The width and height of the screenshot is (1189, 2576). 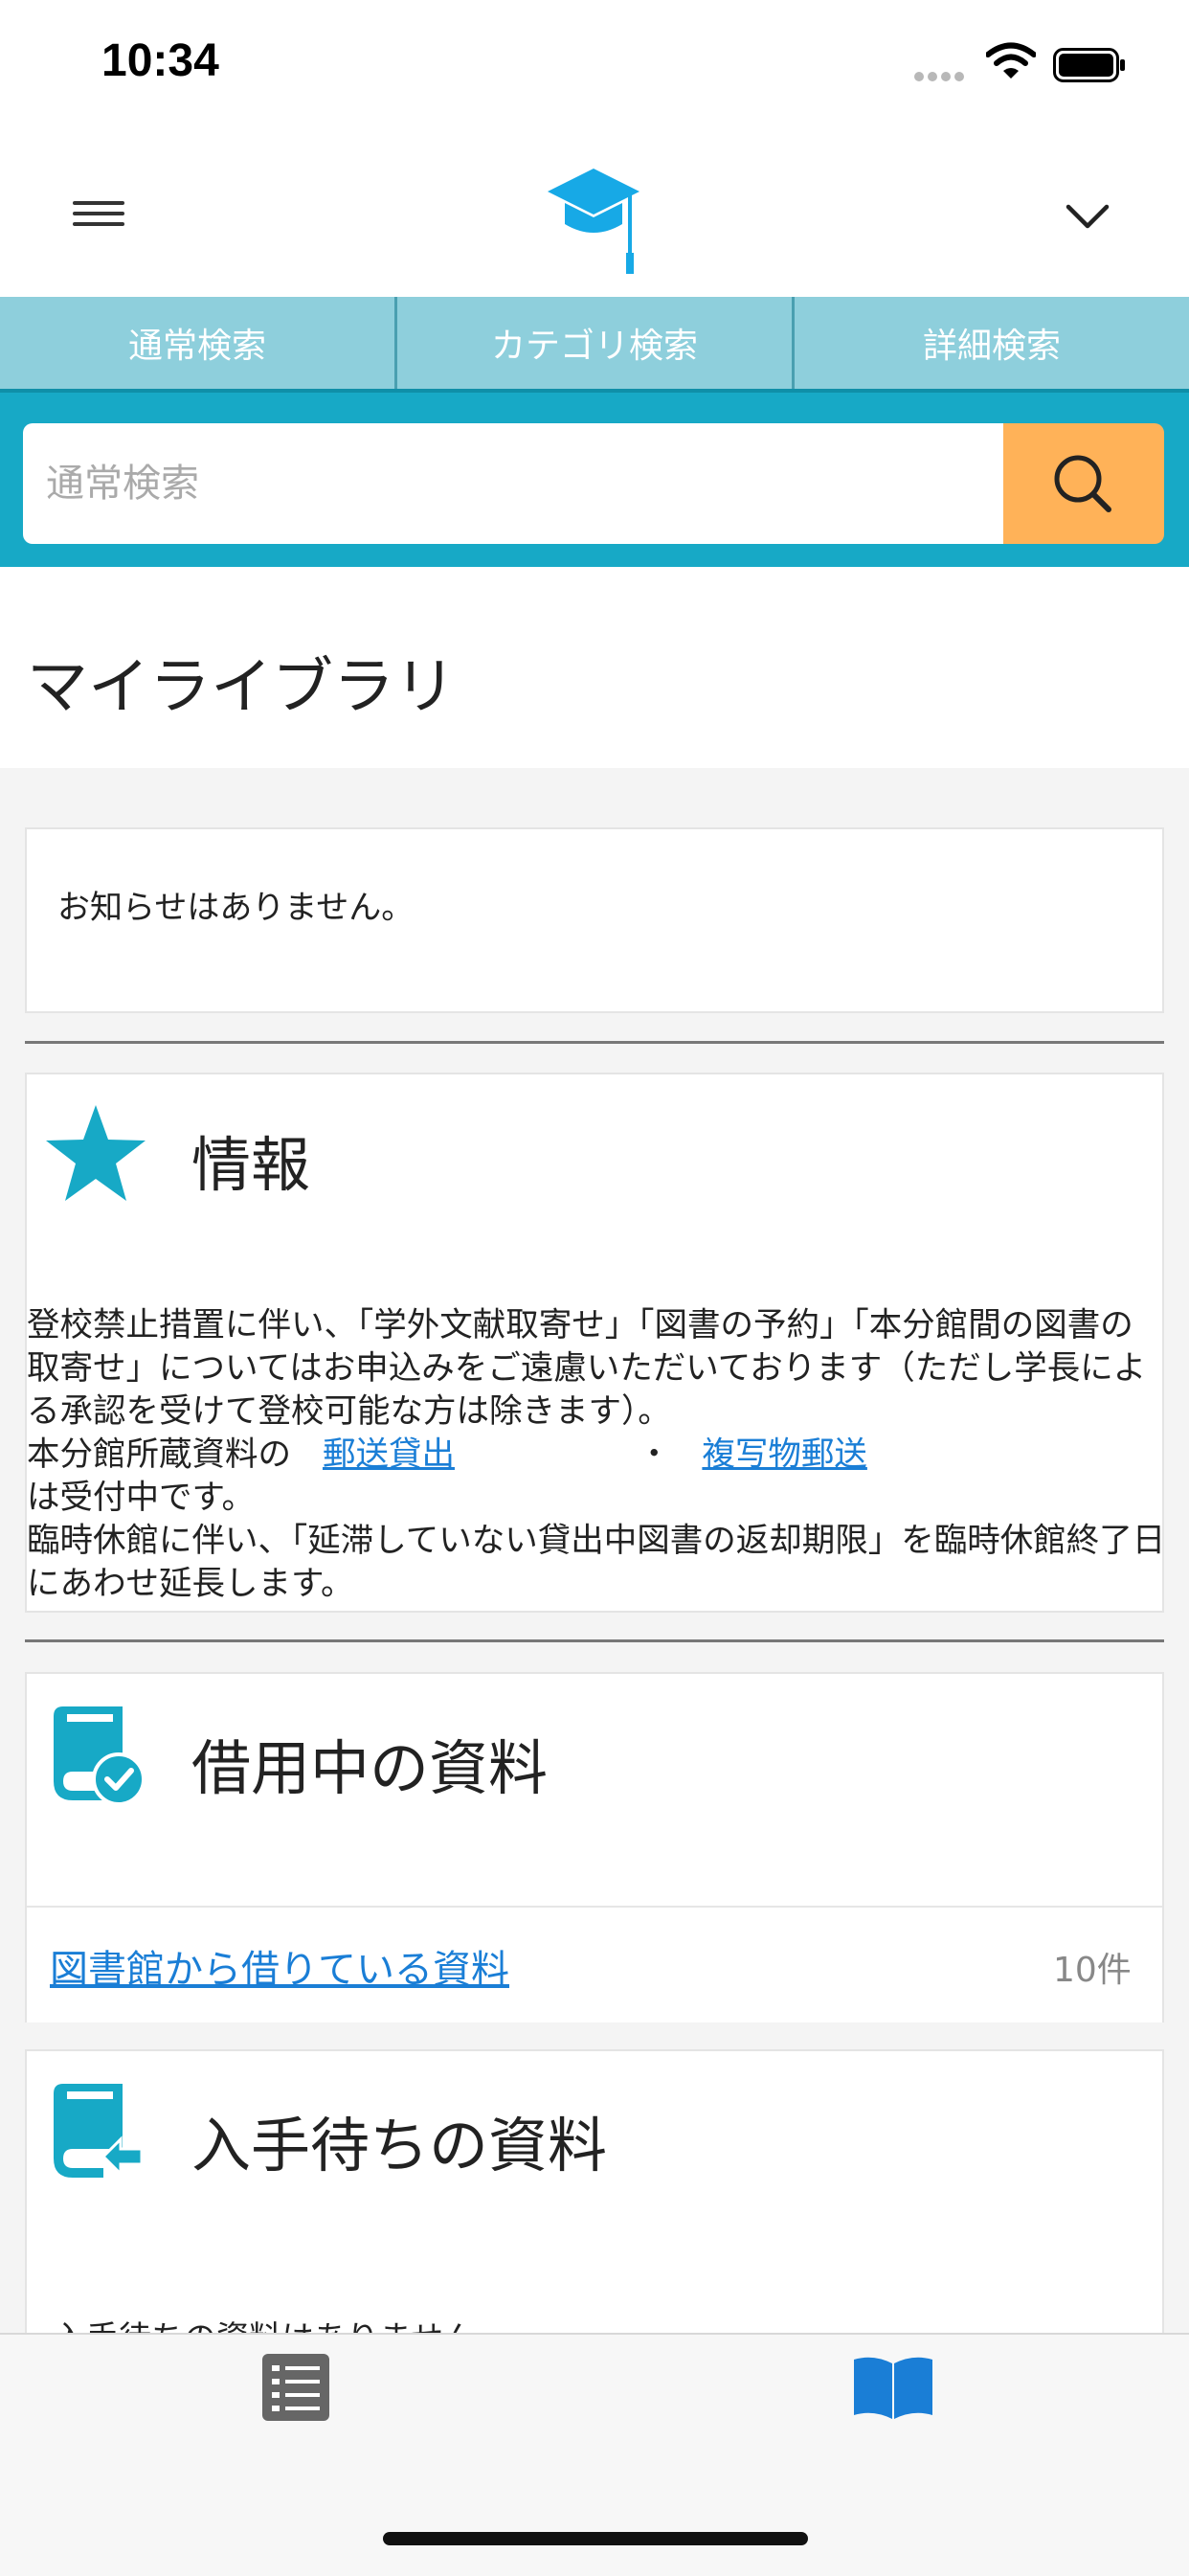 I want to click on borrowed-materials-link: 図書館から借りている資料, so click(x=279, y=1966).